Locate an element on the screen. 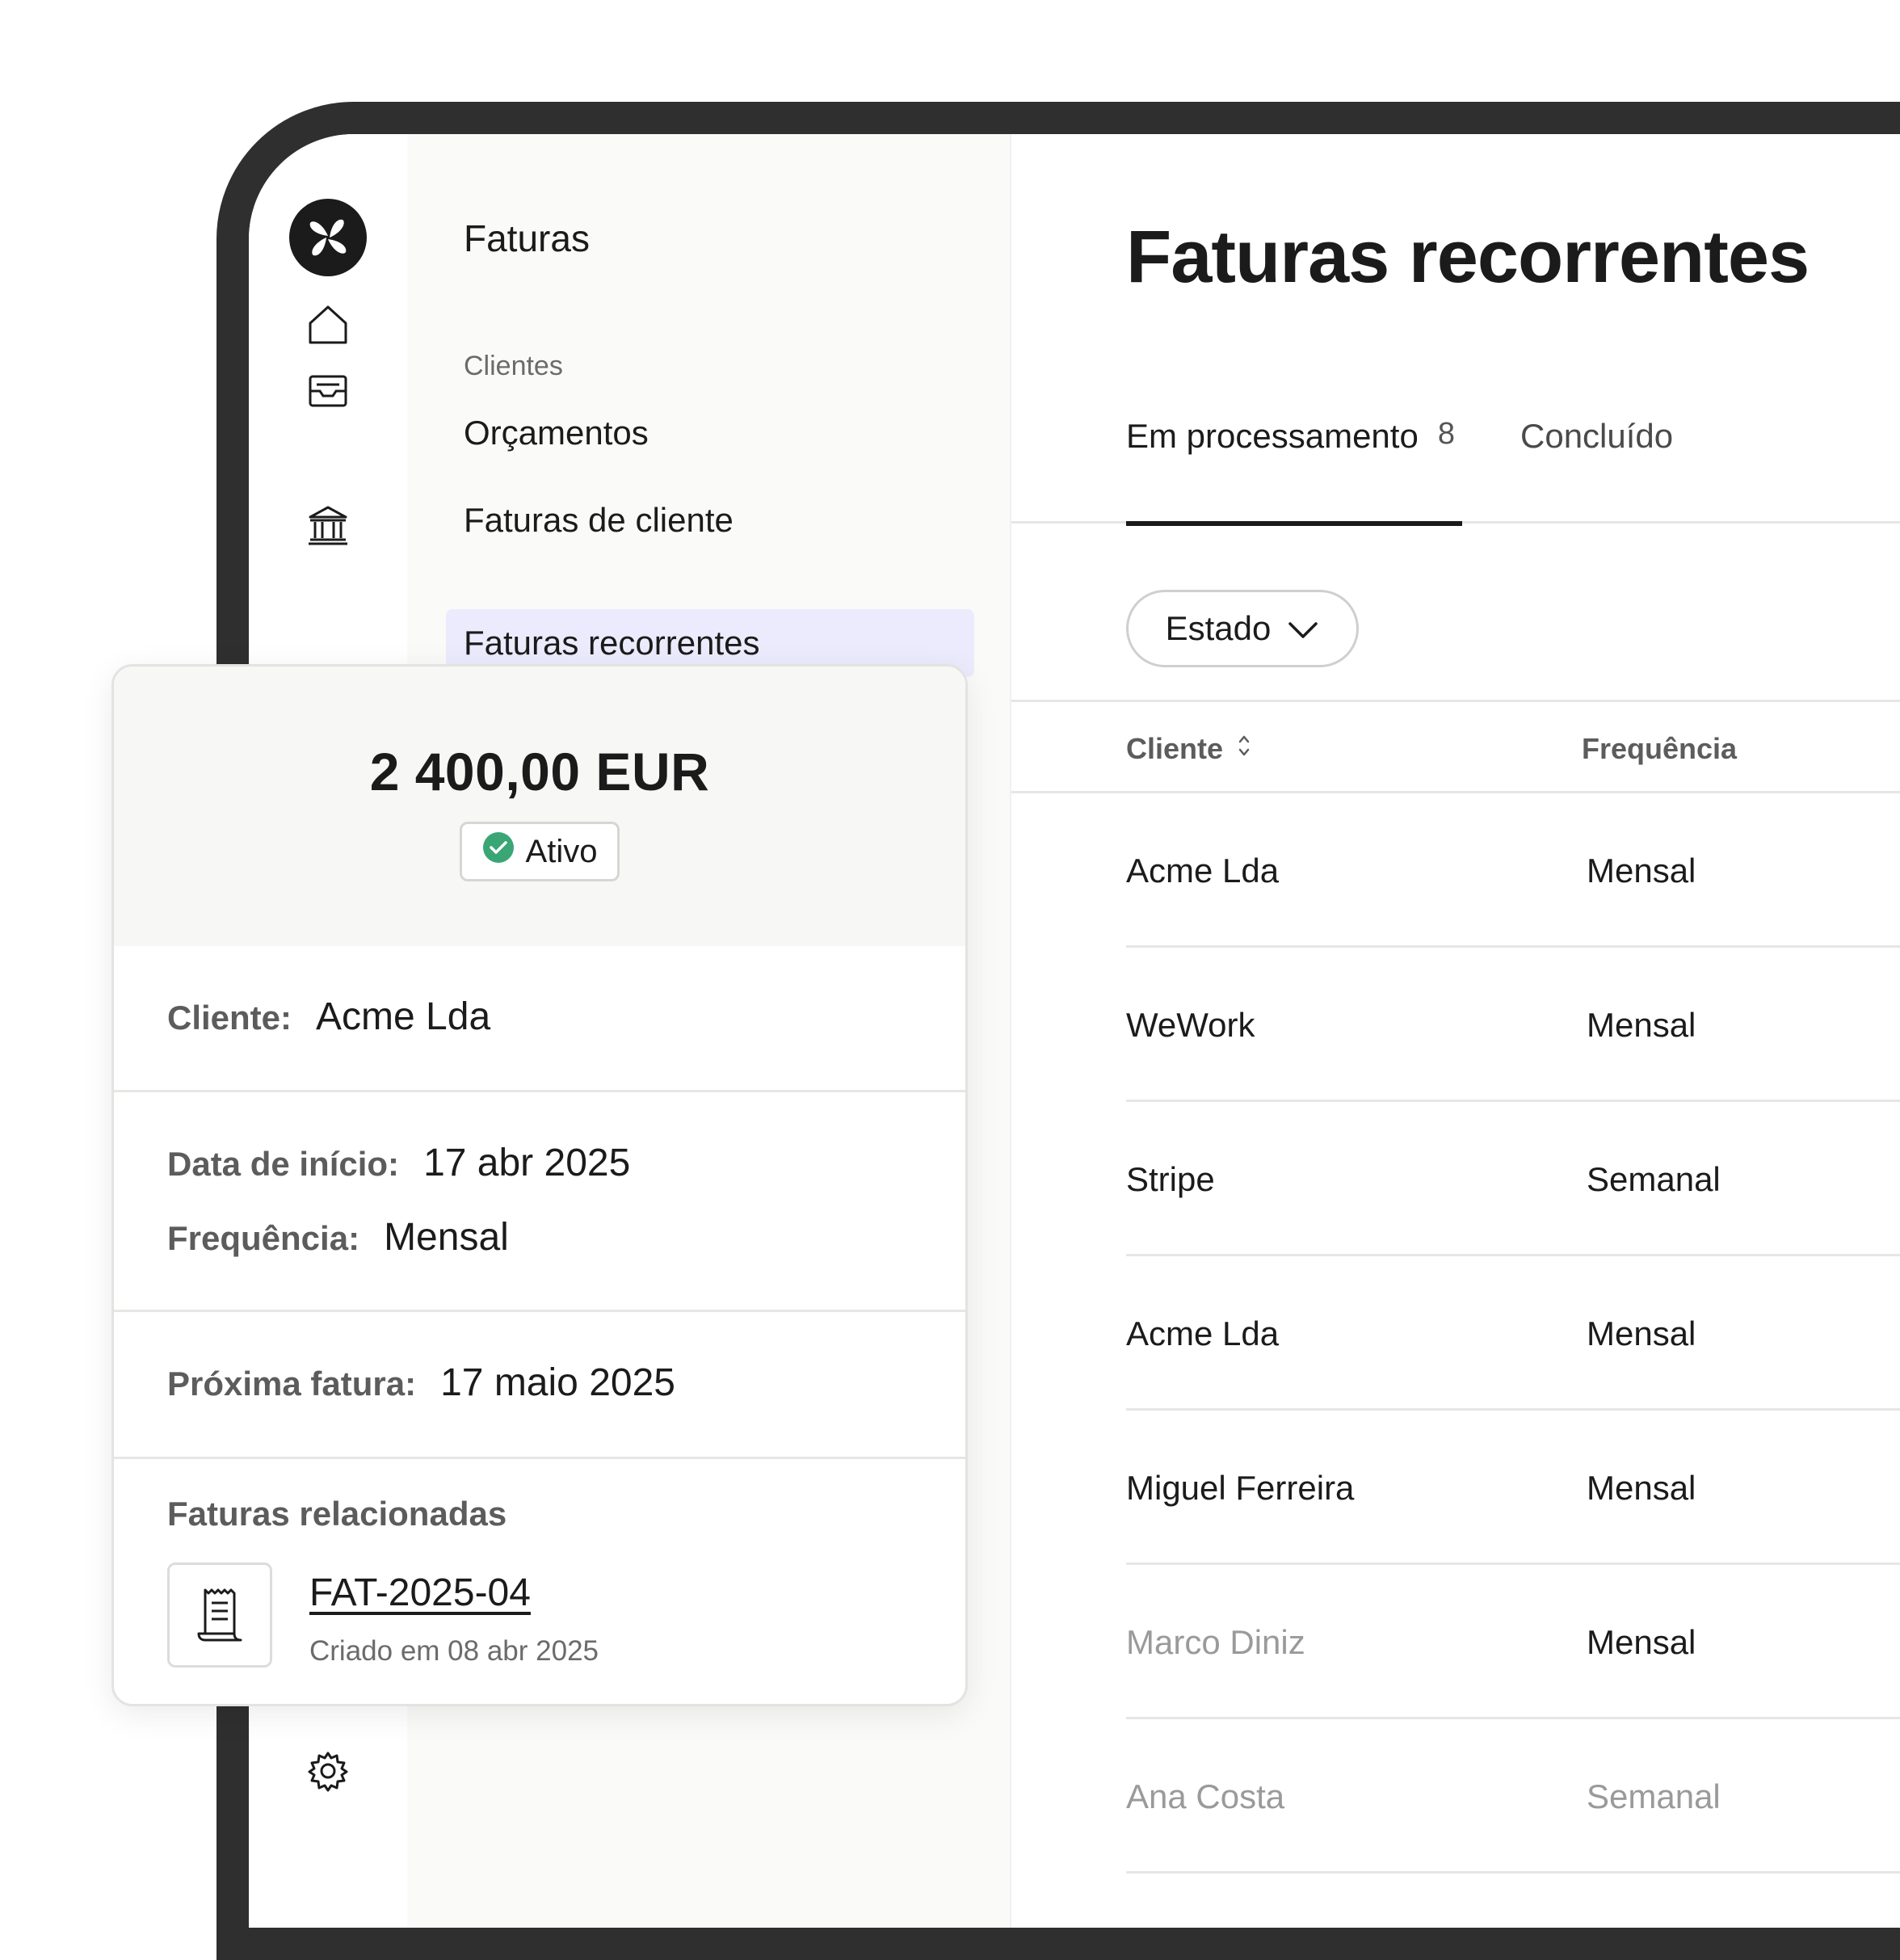  gear-icon is located at coordinates (328, 1771).